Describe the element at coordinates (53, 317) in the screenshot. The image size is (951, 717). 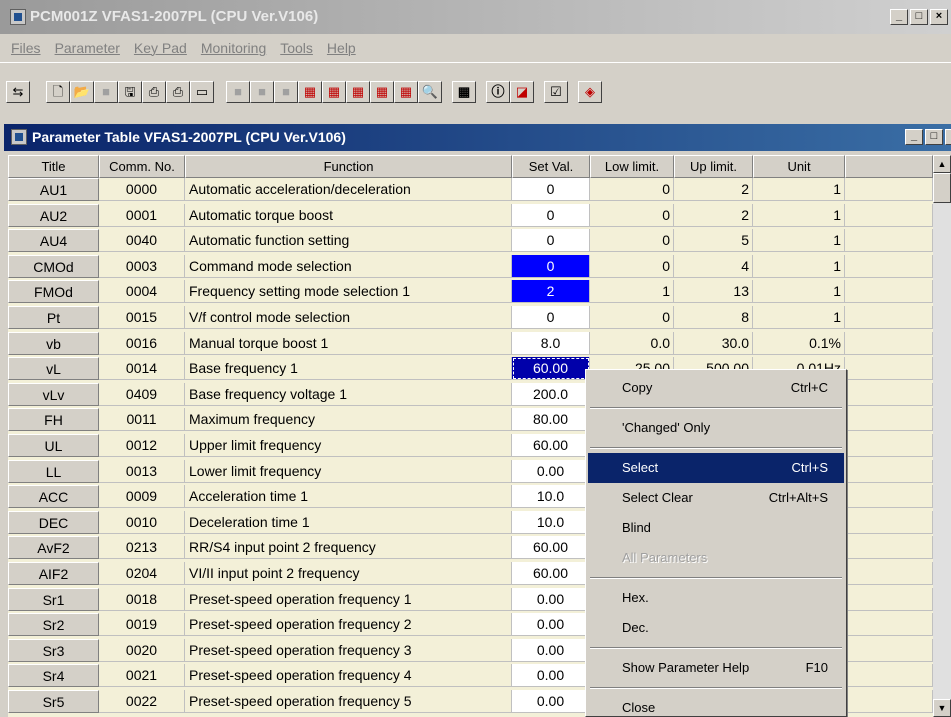
I see `row-title: Pt` at that location.